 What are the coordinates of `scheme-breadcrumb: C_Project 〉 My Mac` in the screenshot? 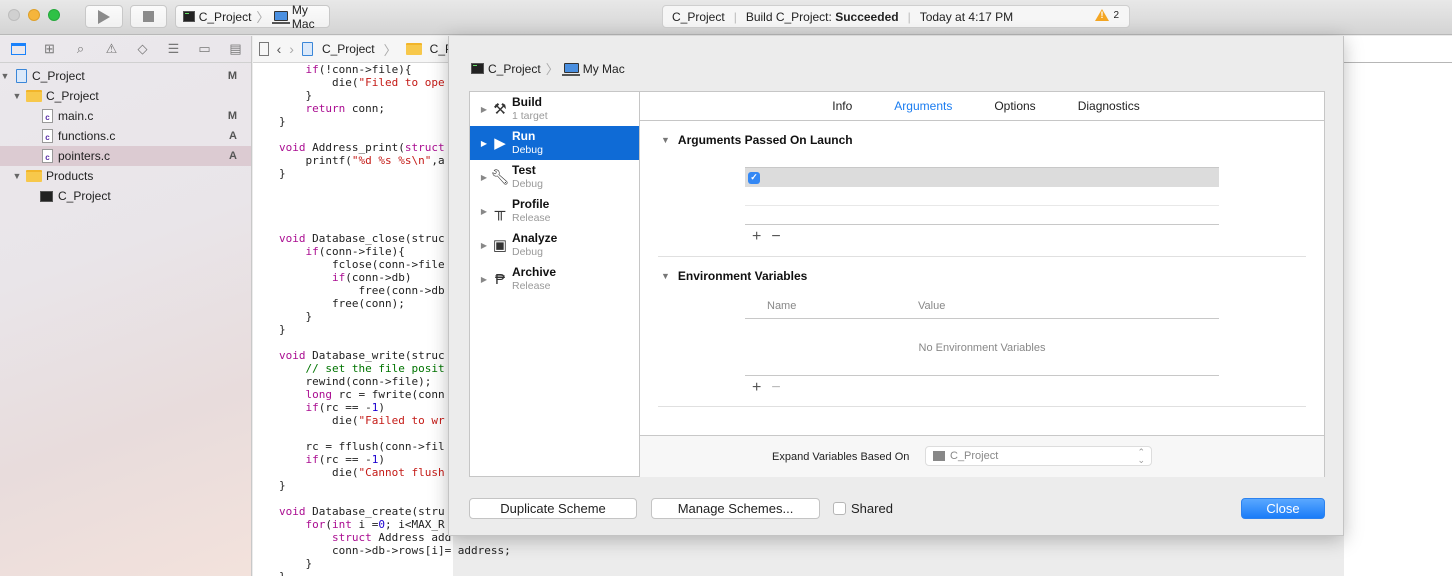 It's located at (548, 68).